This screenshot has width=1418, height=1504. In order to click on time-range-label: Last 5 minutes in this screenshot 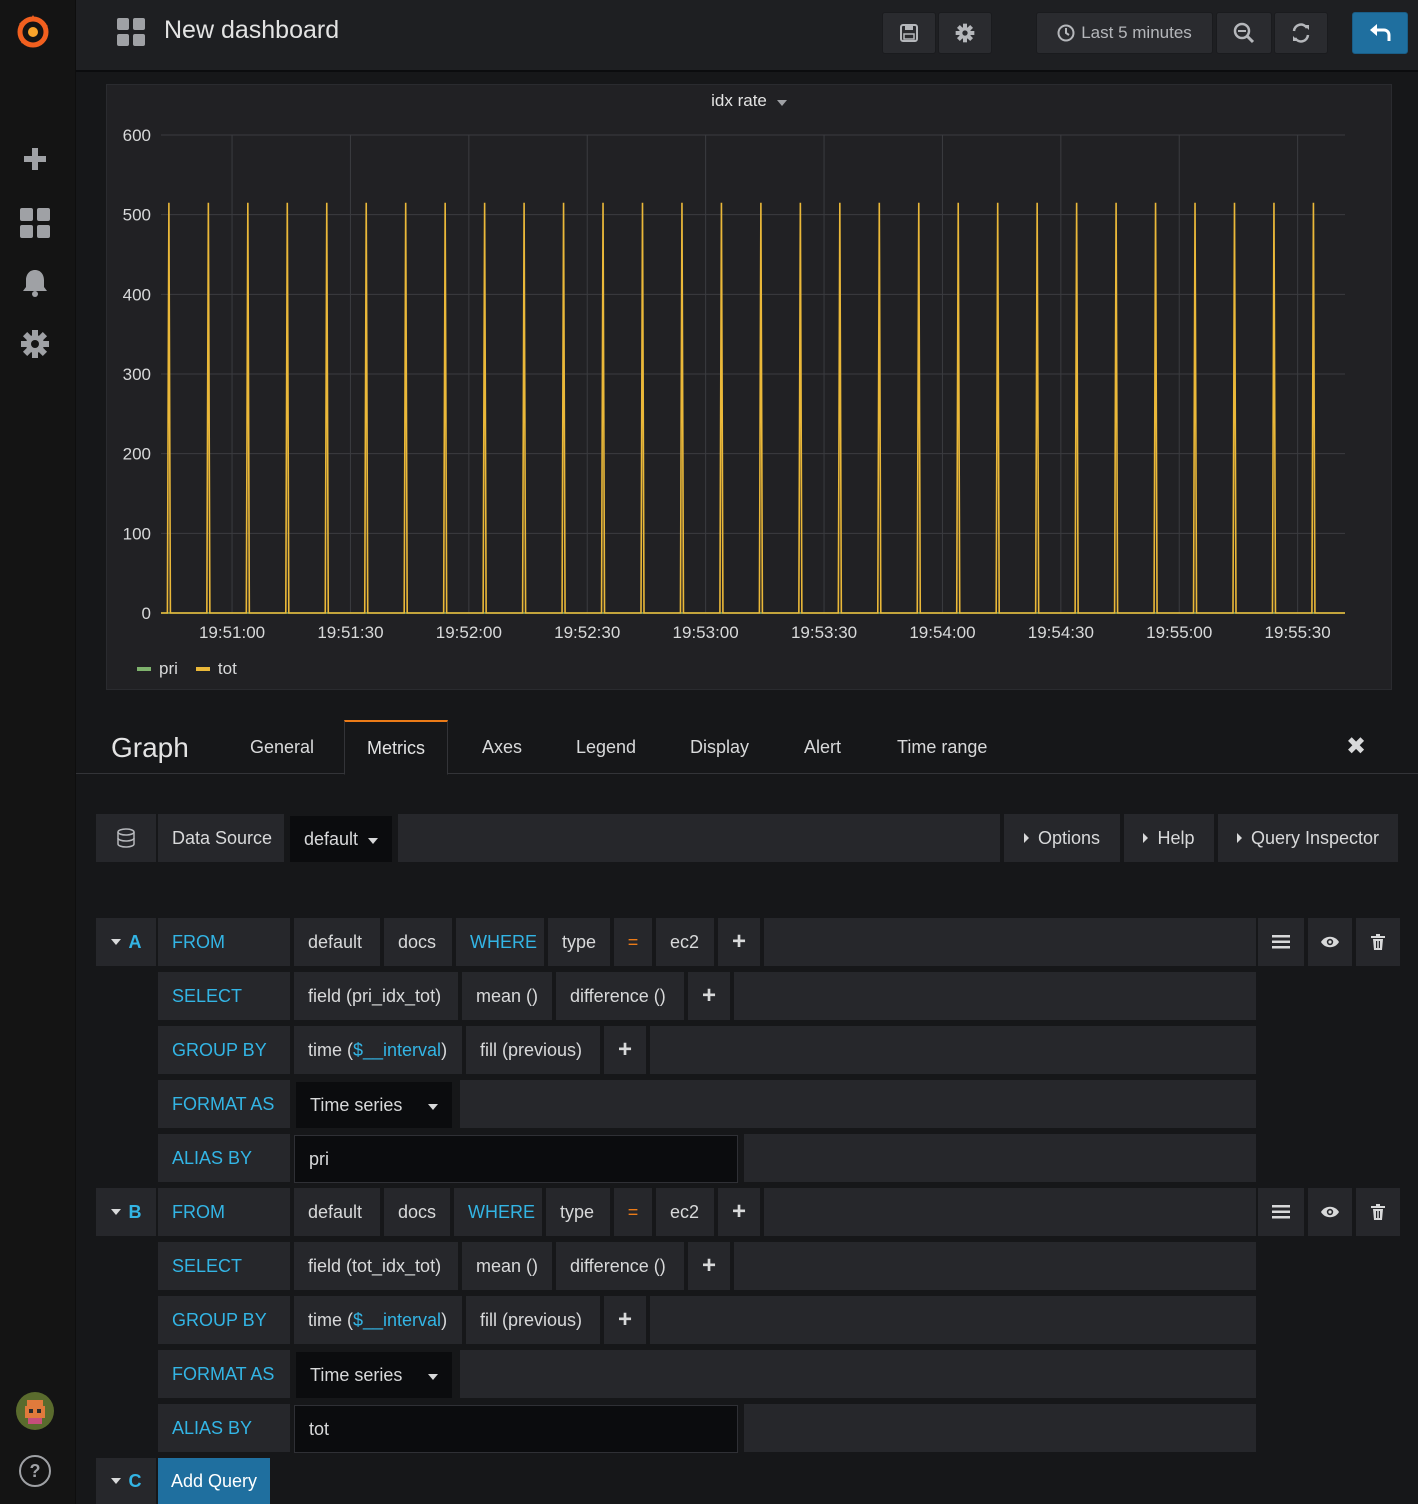, I will do `click(1136, 32)`.